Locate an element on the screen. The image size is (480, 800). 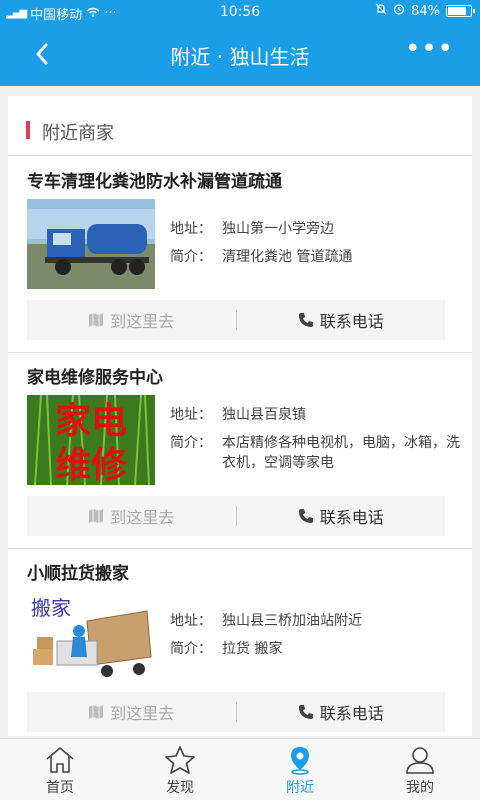
intro-row: 简介： 拉货 搬家 is located at coordinates (315, 649).